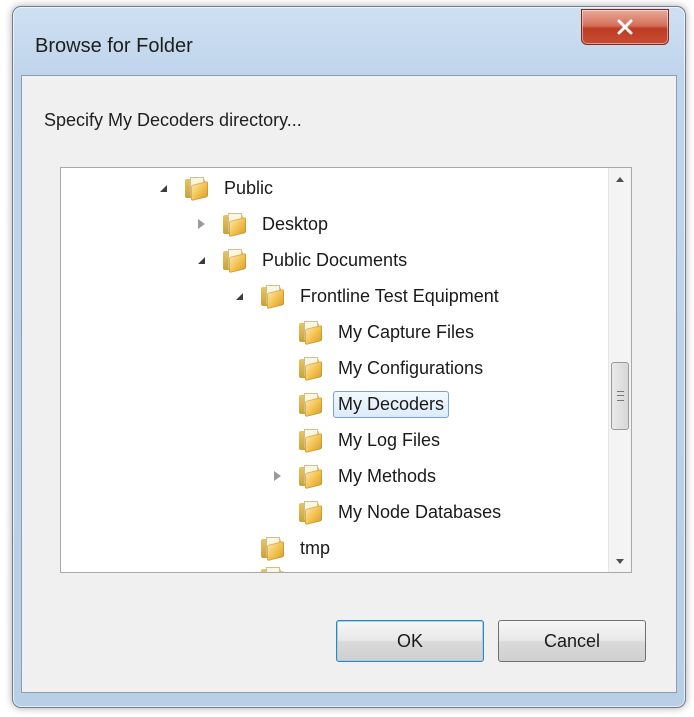 The image size is (694, 717). I want to click on tree-item-my-node-databases: My Node Databases, so click(388, 512).